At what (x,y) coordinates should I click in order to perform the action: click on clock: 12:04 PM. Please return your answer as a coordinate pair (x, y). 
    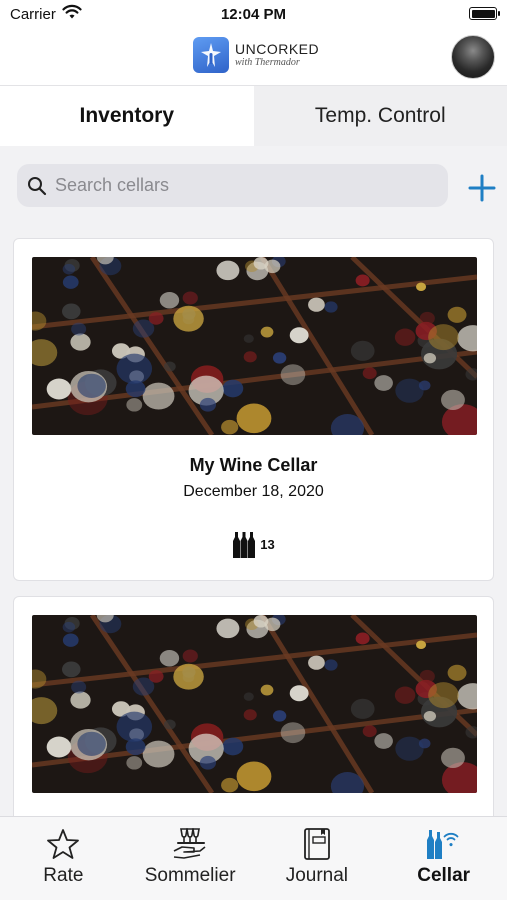
    Looking at the image, I should click on (253, 14).